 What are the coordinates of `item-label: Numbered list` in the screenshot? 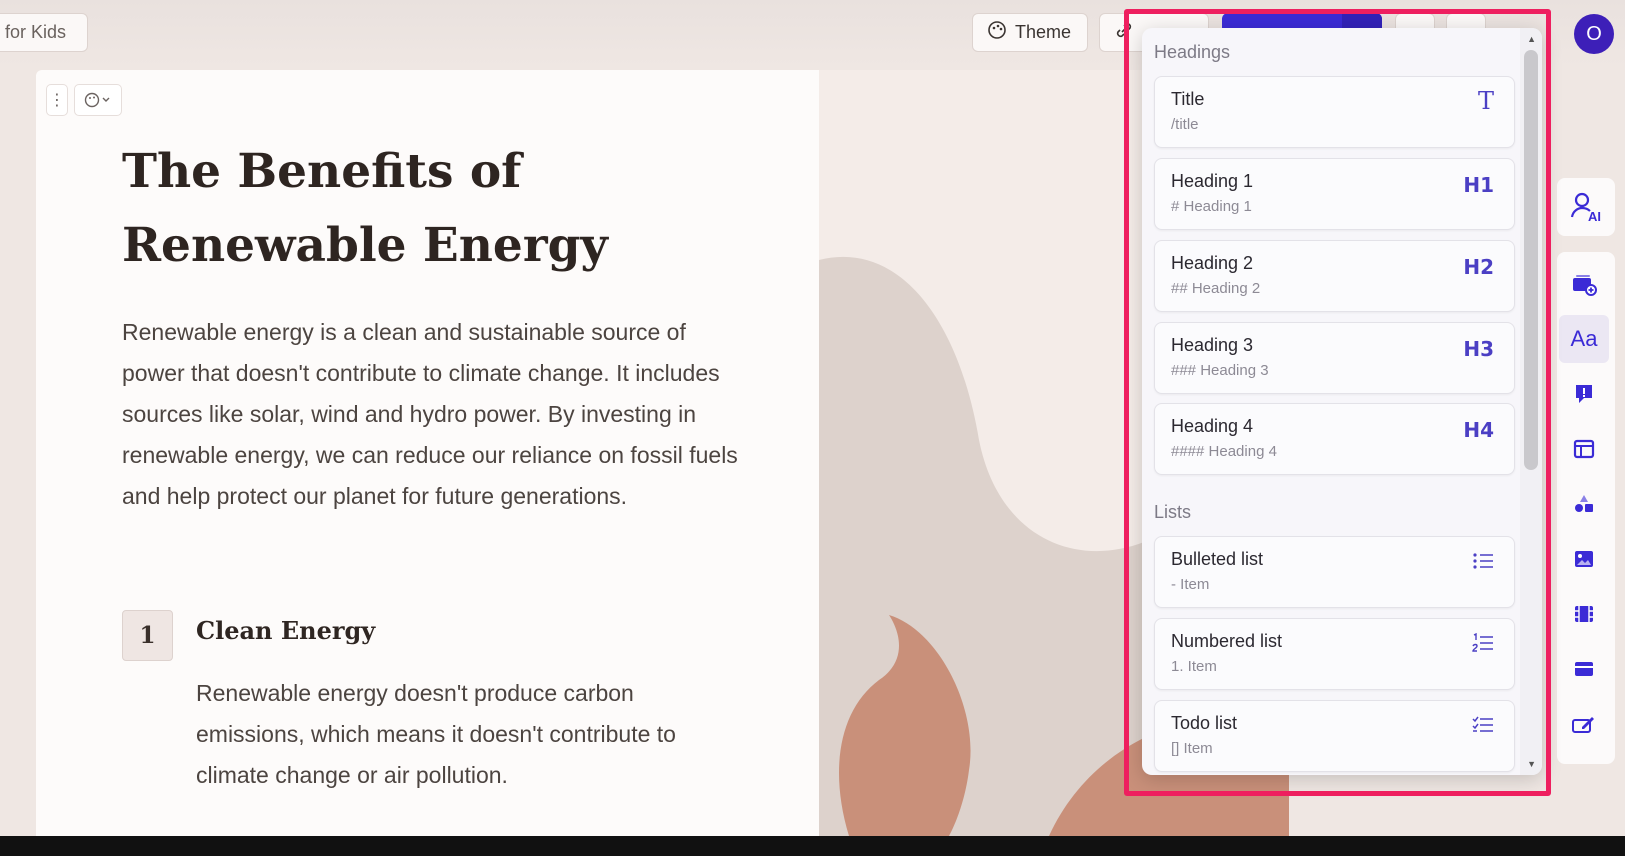 It's located at (1227, 641).